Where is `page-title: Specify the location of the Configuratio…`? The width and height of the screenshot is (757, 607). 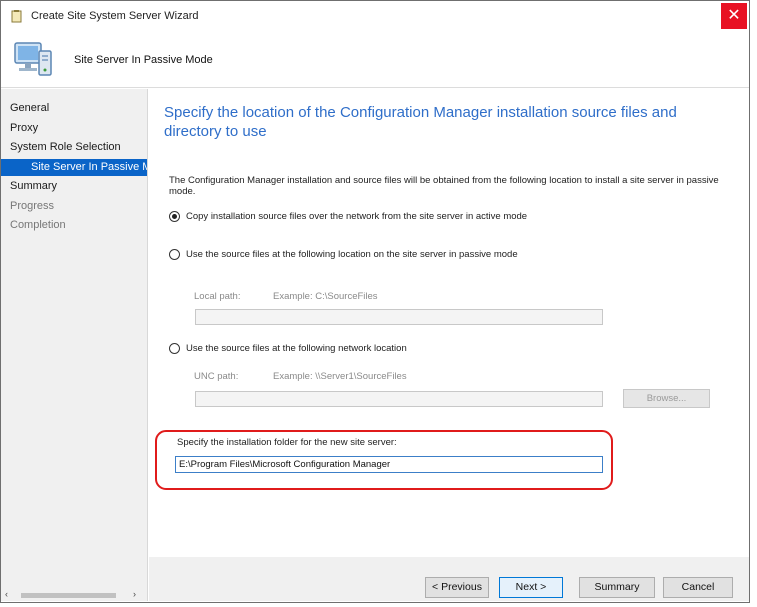 page-title: Specify the location of the Configuratio… is located at coordinates (420, 122).